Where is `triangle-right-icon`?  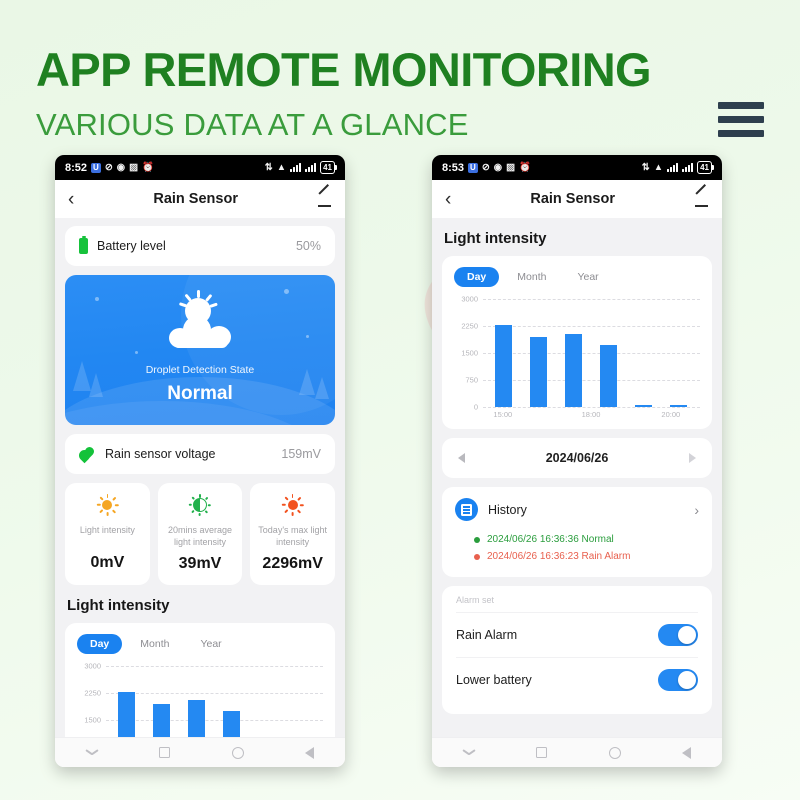
triangle-right-icon is located at coordinates (692, 458).